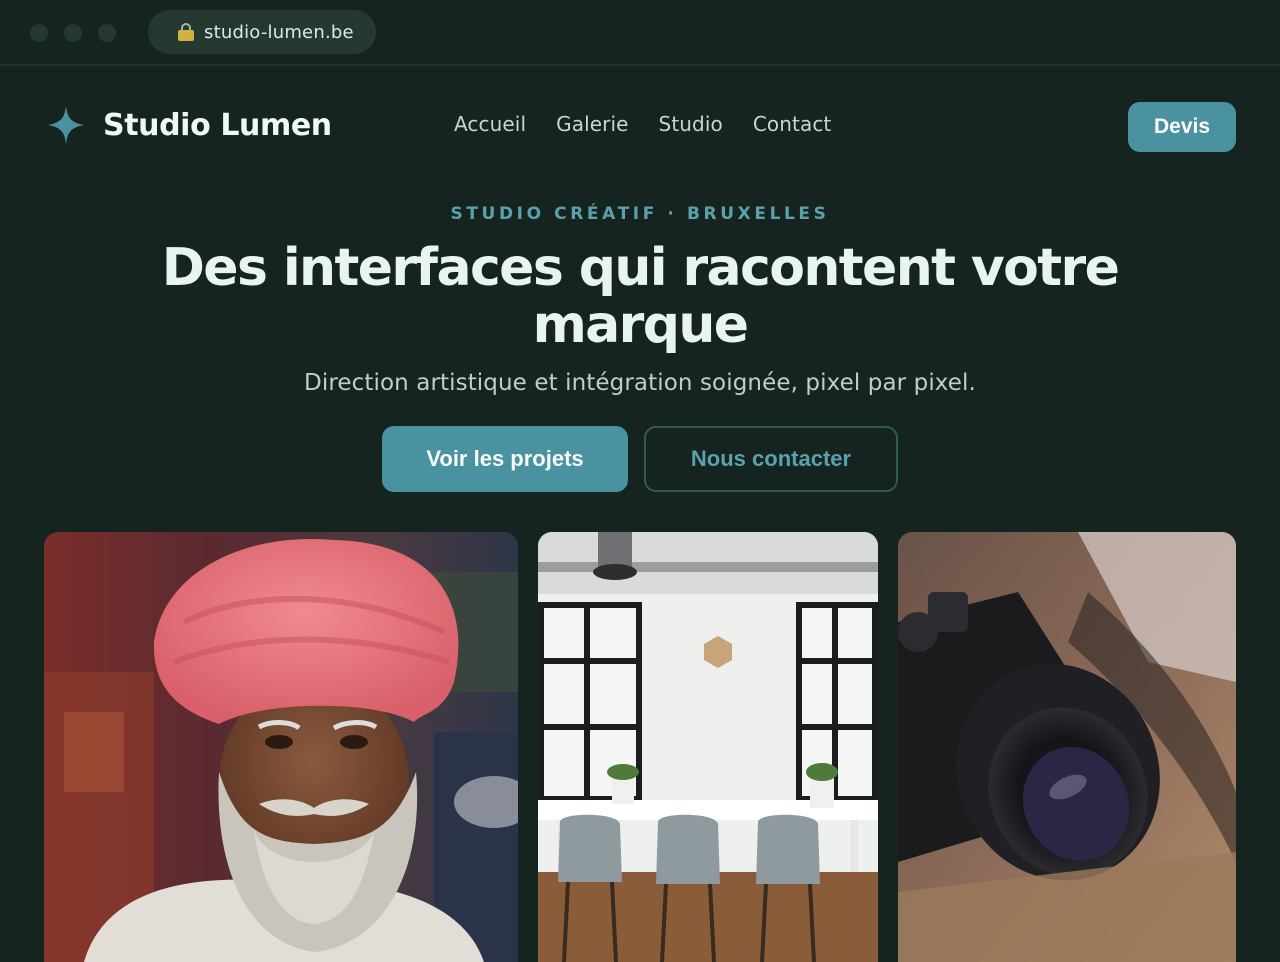 The image size is (1280, 962). What do you see at coordinates (505, 459) in the screenshot?
I see `view-projects-button: Voir les projets` at bounding box center [505, 459].